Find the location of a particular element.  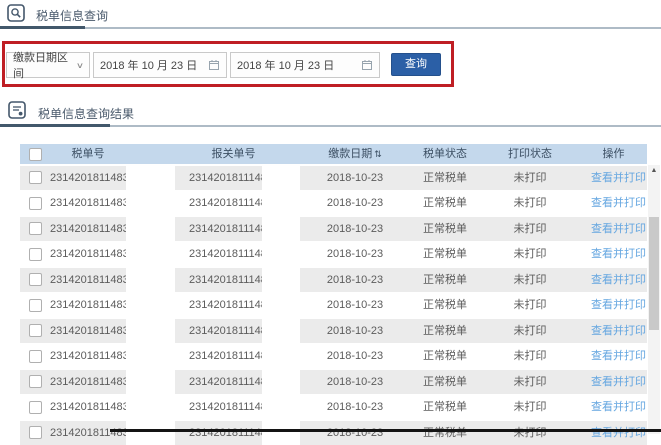

scroll-up-icon: ▲ is located at coordinates (654, 171).